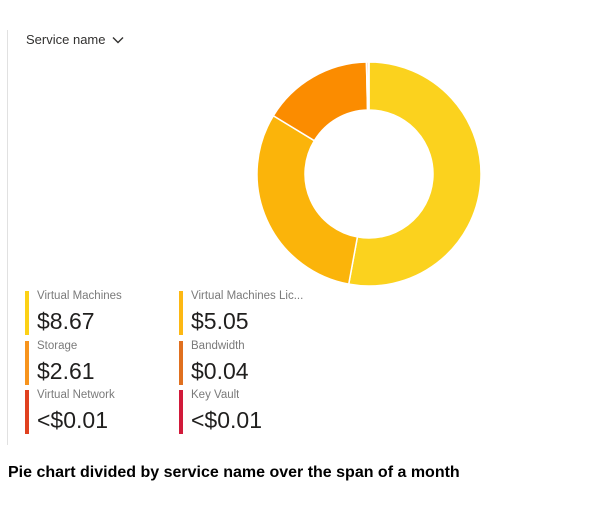 This screenshot has width=597, height=520. I want to click on legend-label: Storage, so click(57, 346).